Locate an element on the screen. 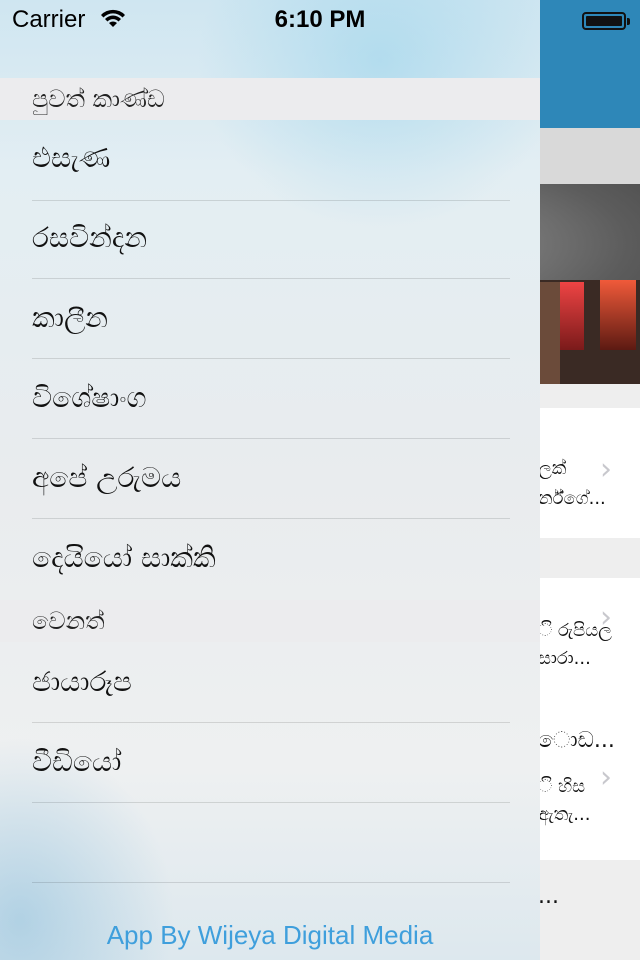 The image size is (640, 960). article-1-line-1: ලක් is located at coordinates (552, 468).